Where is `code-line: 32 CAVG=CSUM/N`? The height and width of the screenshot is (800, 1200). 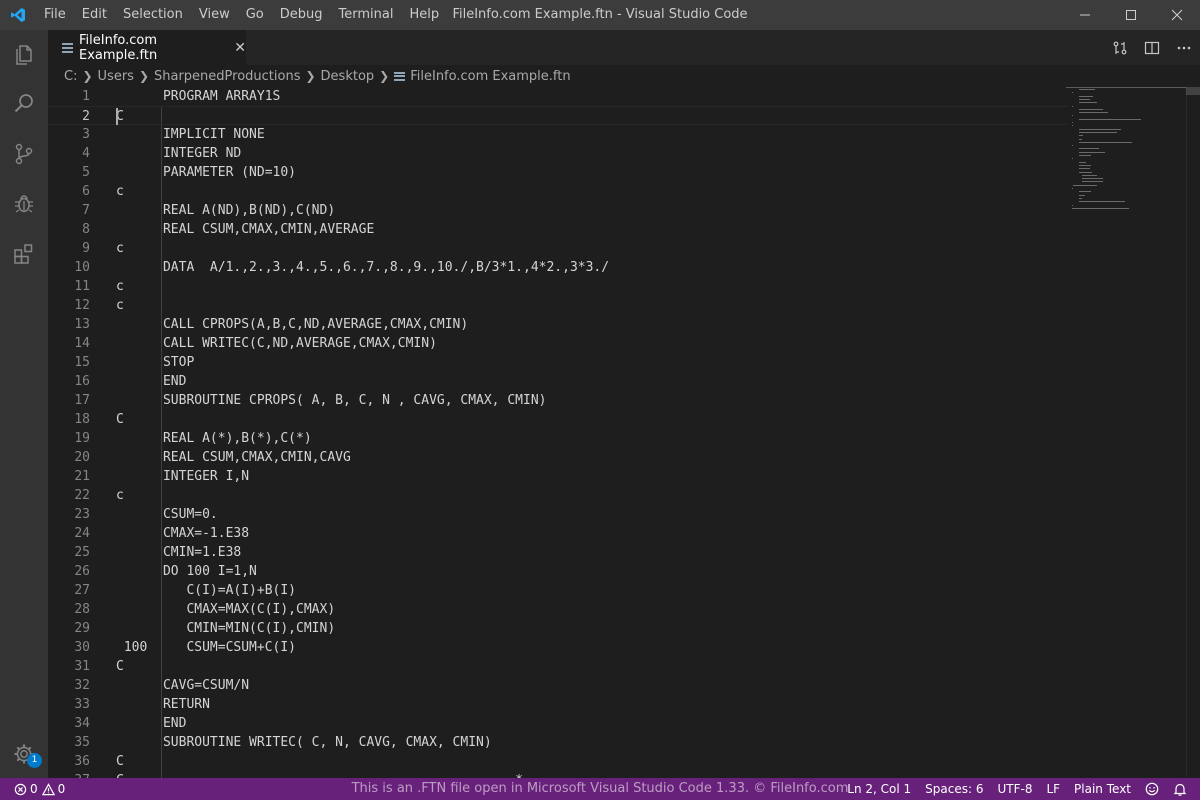 code-line: 32 CAVG=CSUM/N is located at coordinates (558, 685).